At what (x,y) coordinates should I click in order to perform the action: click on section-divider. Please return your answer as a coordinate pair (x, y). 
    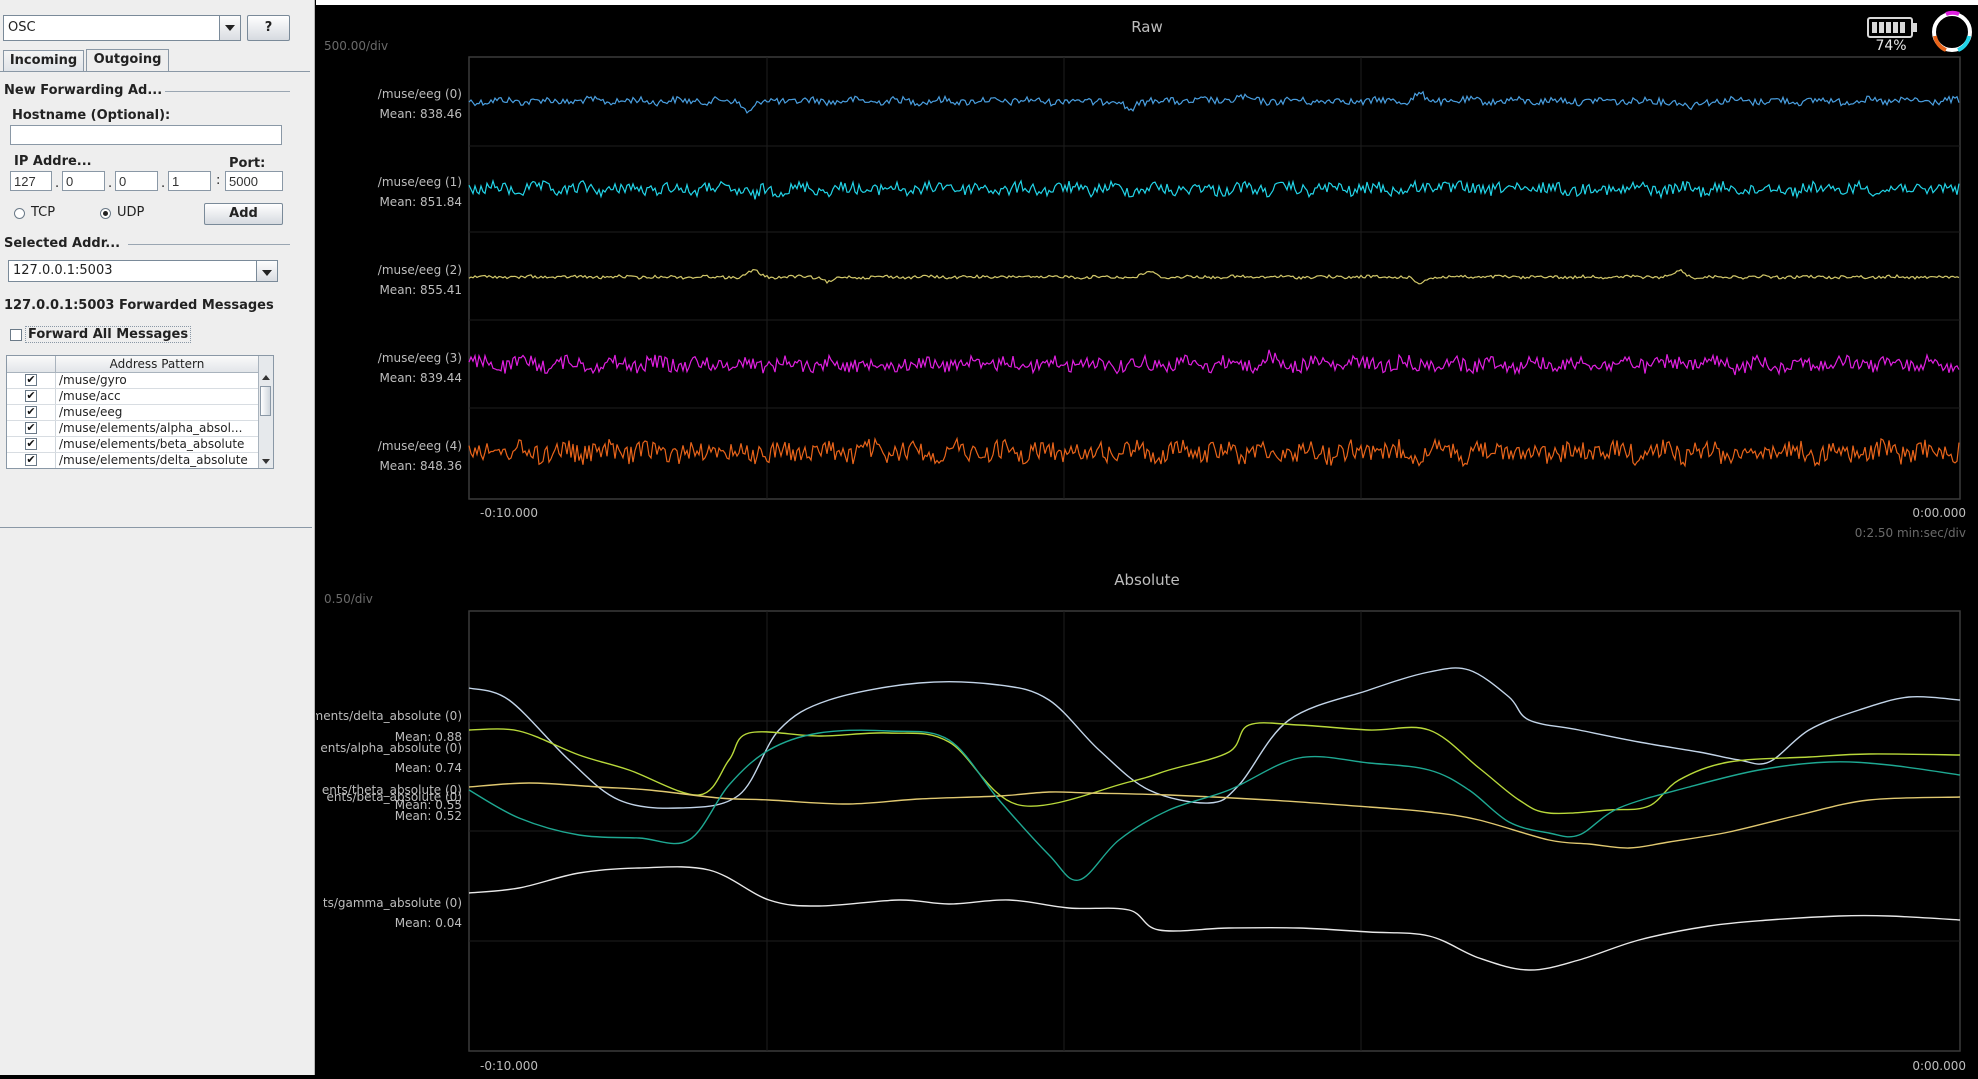
    Looking at the image, I should click on (209, 244).